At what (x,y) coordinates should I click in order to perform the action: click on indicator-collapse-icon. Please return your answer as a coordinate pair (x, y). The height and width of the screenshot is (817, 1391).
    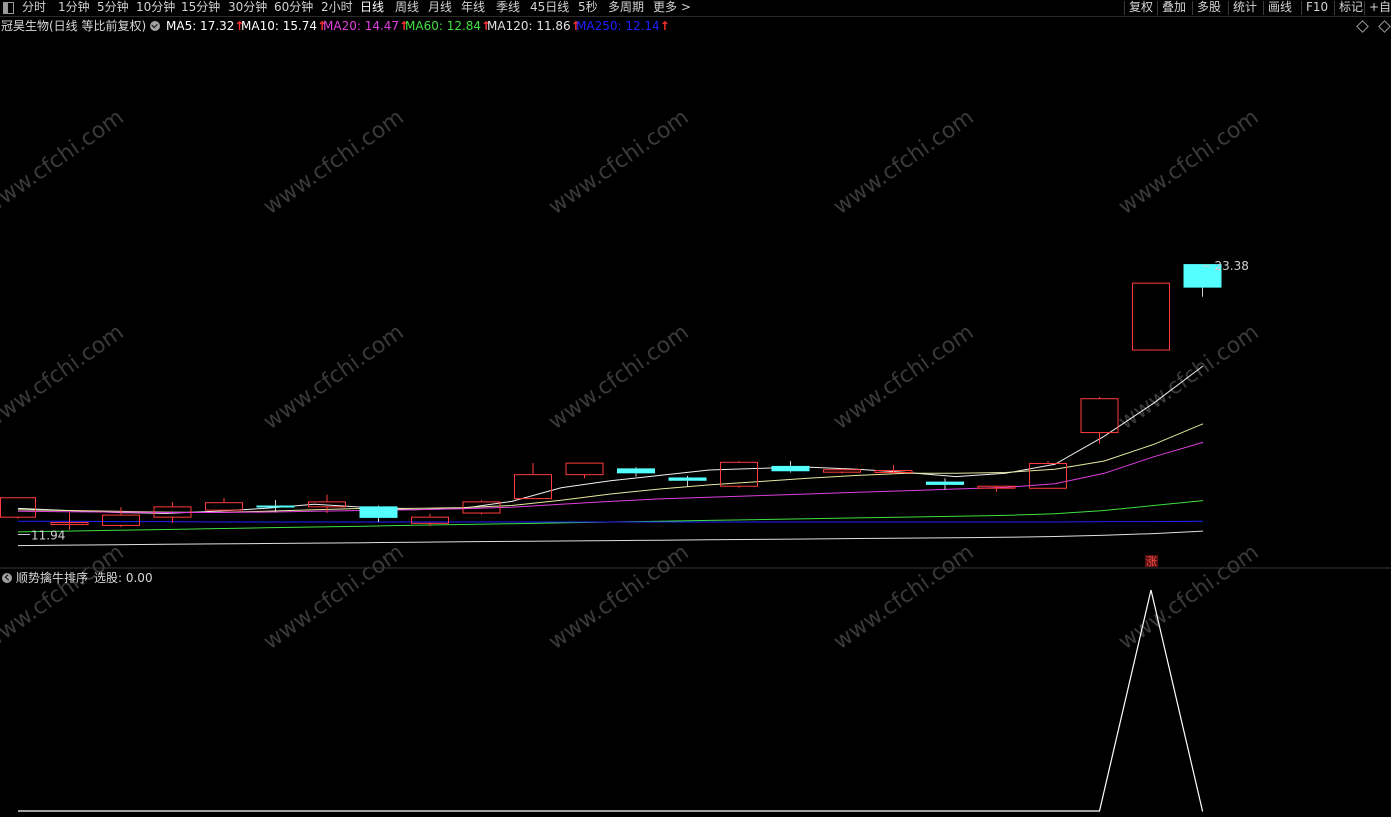
    Looking at the image, I should click on (7, 578).